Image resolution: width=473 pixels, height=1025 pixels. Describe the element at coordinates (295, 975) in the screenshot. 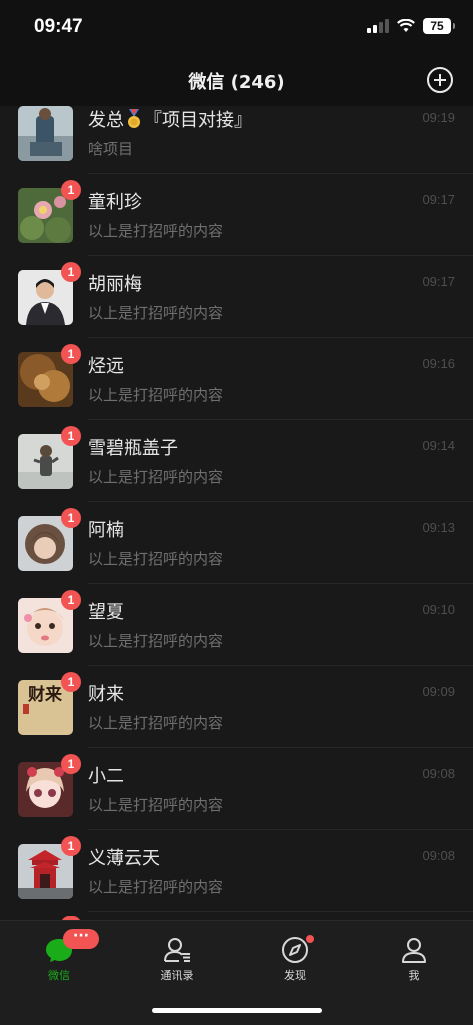

I see `tab-label: 发现` at that location.